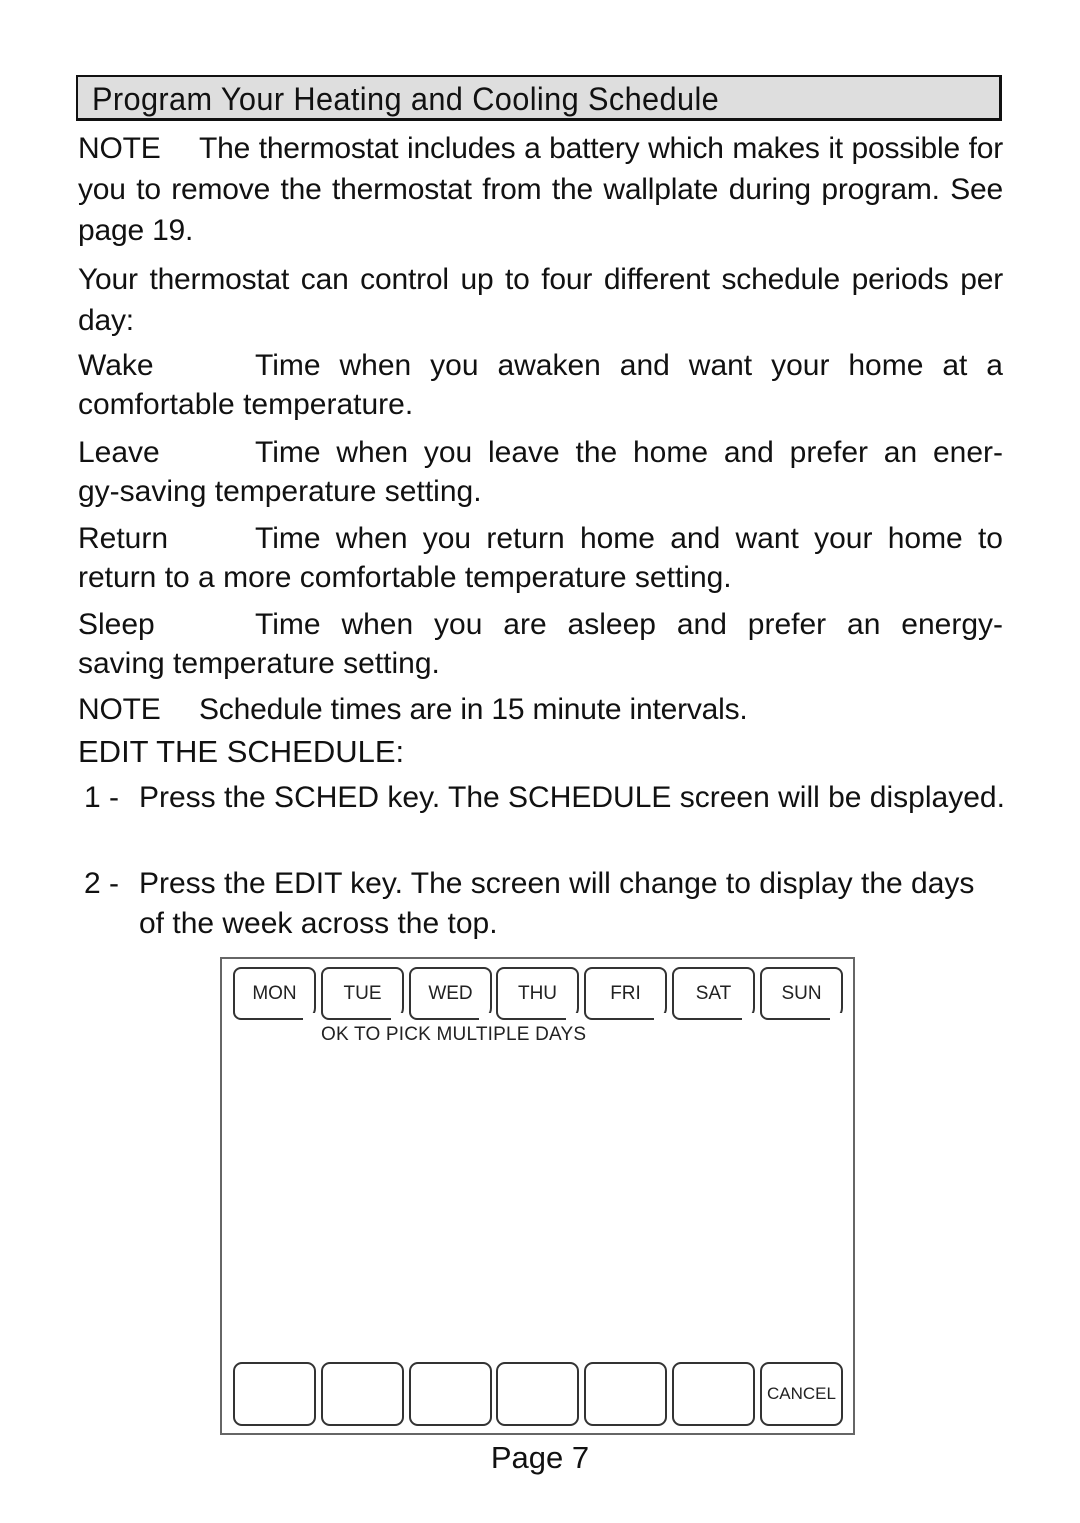 The width and height of the screenshot is (1080, 1523). Describe the element at coordinates (802, 994) in the screenshot. I see `day-button-sun: SUN` at that location.